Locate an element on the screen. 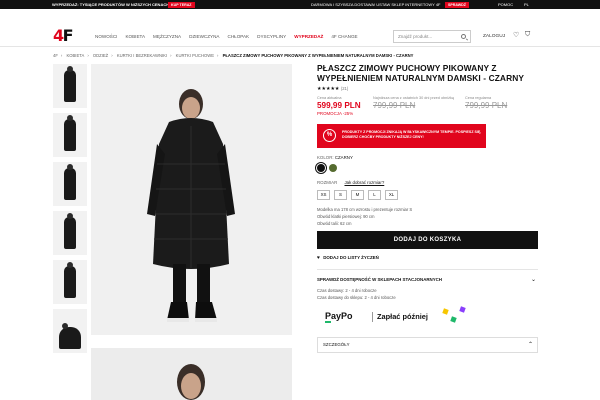 This screenshot has width=600, height=400. nav-item-woman: KOBIETA is located at coordinates (135, 36).